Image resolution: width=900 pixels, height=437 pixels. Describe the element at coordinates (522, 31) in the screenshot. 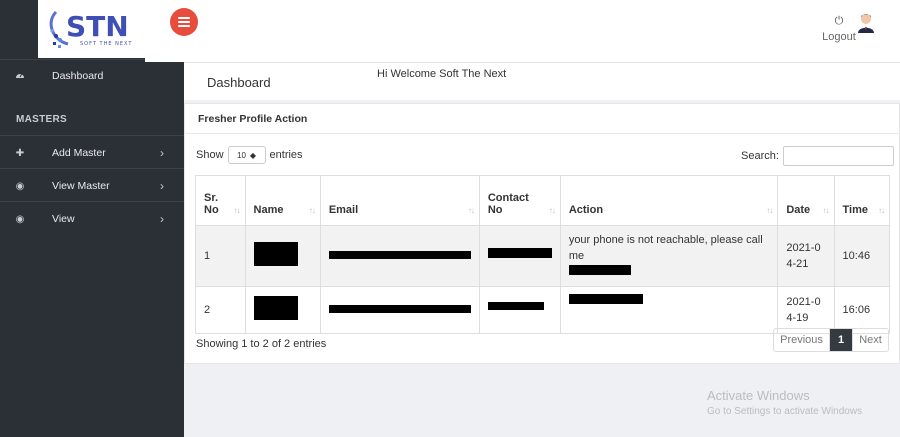

I see `topbar` at that location.